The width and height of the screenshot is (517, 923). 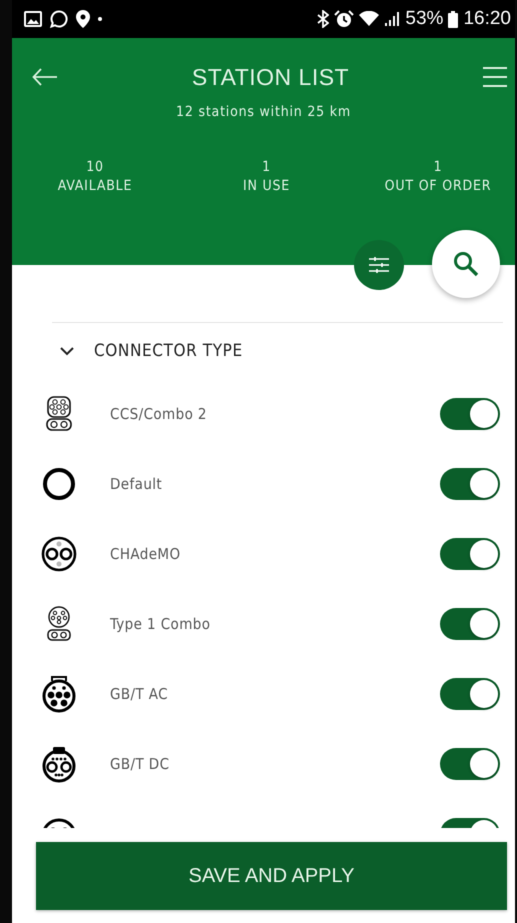 I want to click on stat-label: AVAILABLE, so click(x=95, y=186).